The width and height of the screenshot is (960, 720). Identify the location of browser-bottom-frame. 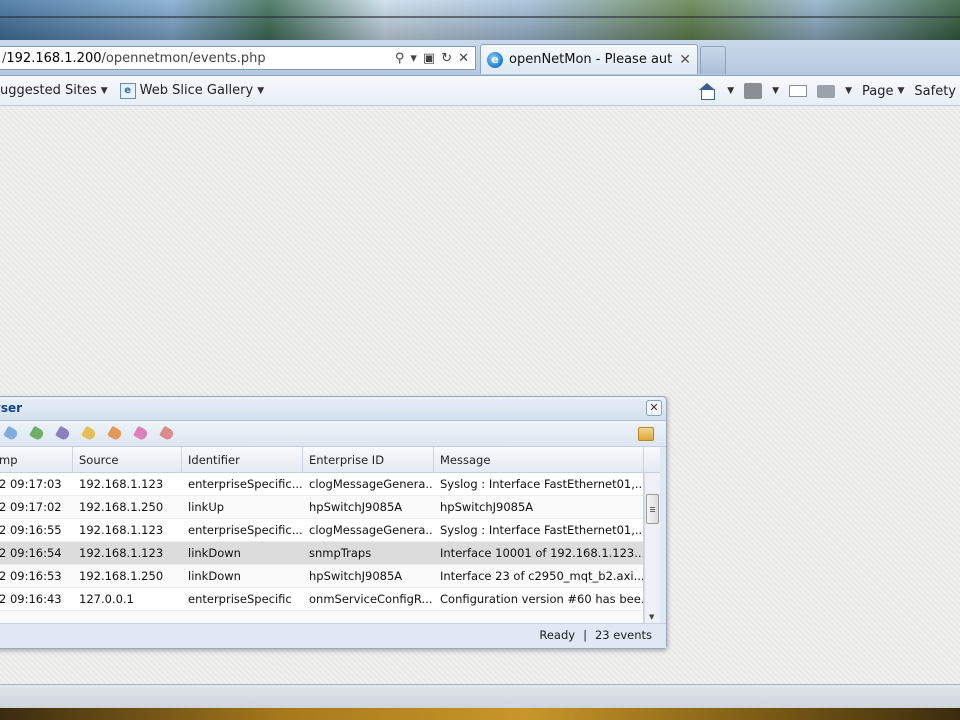
(480, 696).